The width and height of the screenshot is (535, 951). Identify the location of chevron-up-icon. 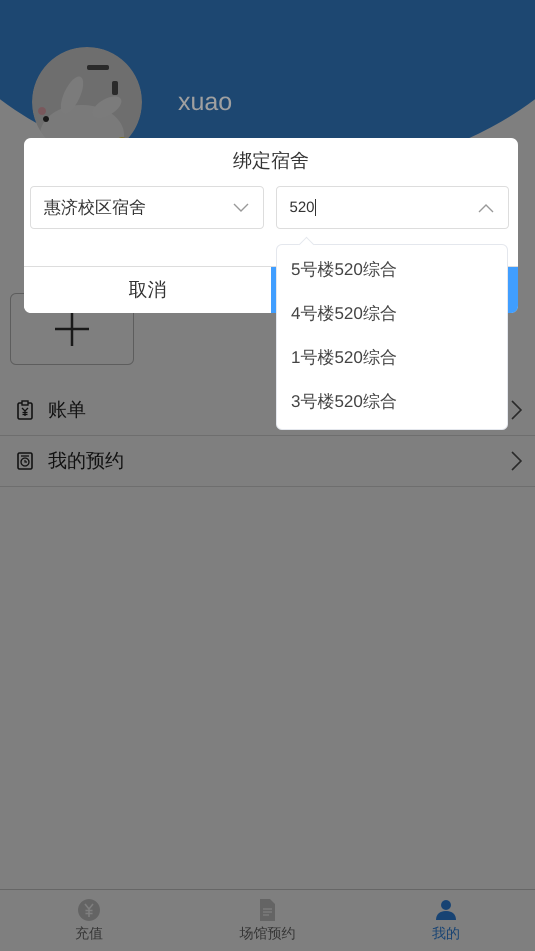
(486, 207).